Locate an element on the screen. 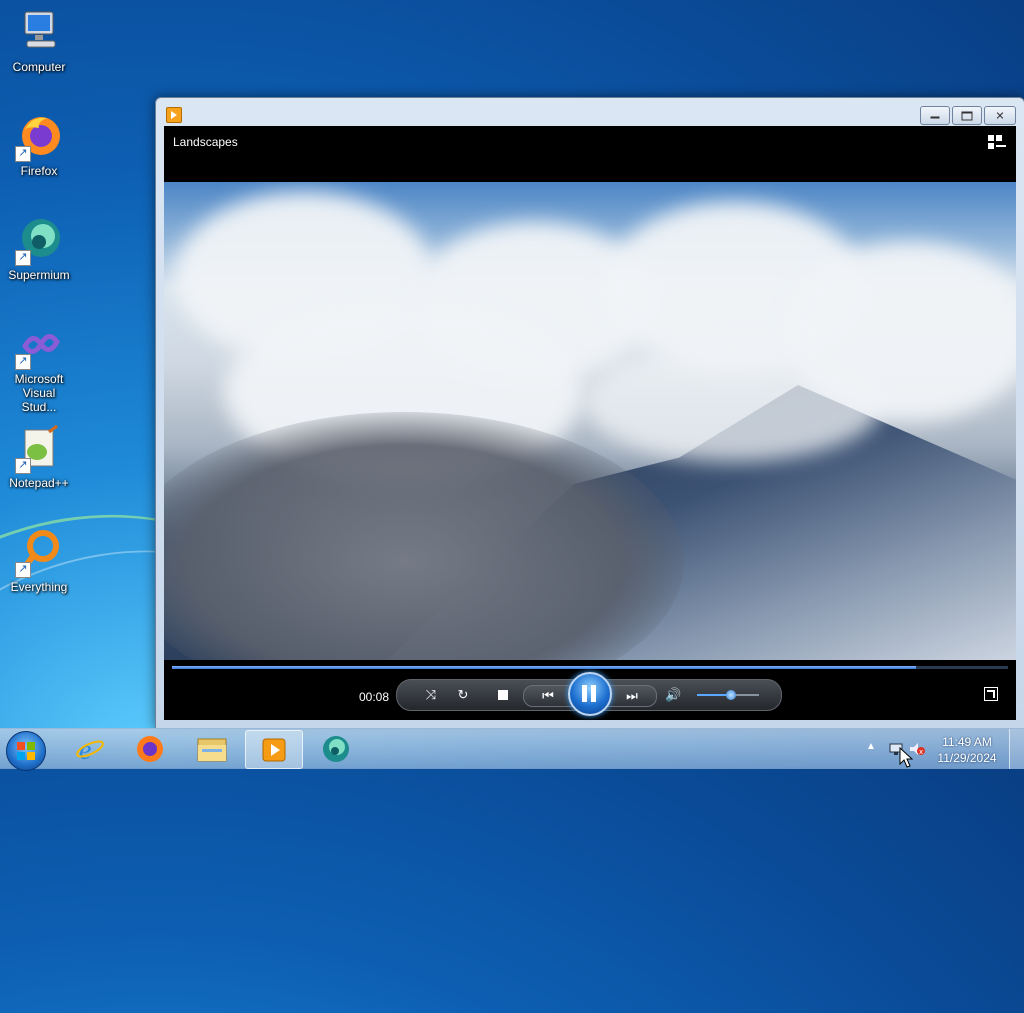 This screenshot has height=1013, width=1024. svg-text: x is located at coordinates (921, 752).